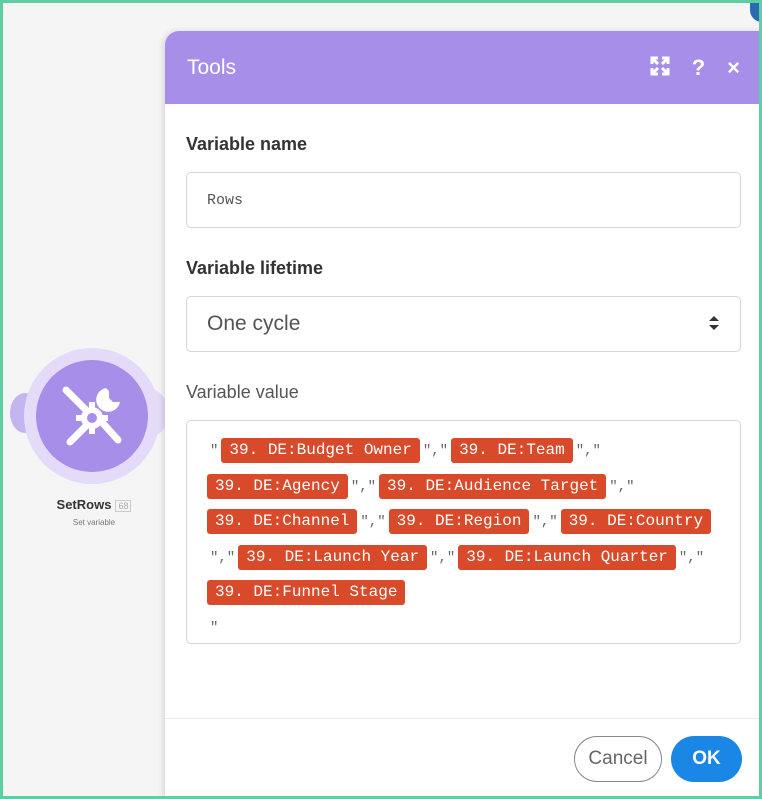 This screenshot has width=762, height=799. What do you see at coordinates (242, 392) in the screenshot?
I see `variable-value-label: Variable value` at bounding box center [242, 392].